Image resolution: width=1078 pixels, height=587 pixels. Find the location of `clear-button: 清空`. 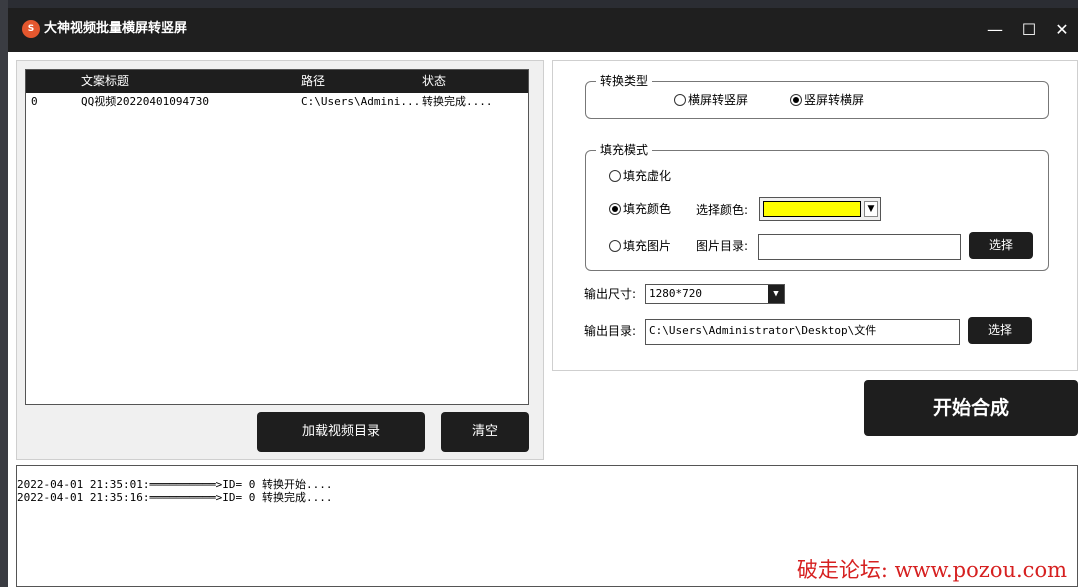

clear-button: 清空 is located at coordinates (485, 432).